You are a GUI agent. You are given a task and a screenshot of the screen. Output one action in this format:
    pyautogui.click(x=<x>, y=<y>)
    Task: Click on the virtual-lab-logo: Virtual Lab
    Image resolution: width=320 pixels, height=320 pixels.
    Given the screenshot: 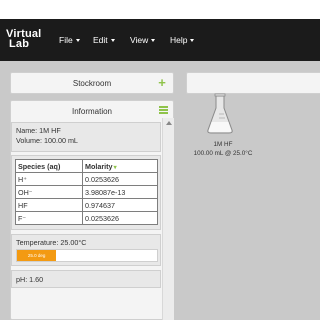 What is the action you would take?
    pyautogui.click(x=23, y=41)
    